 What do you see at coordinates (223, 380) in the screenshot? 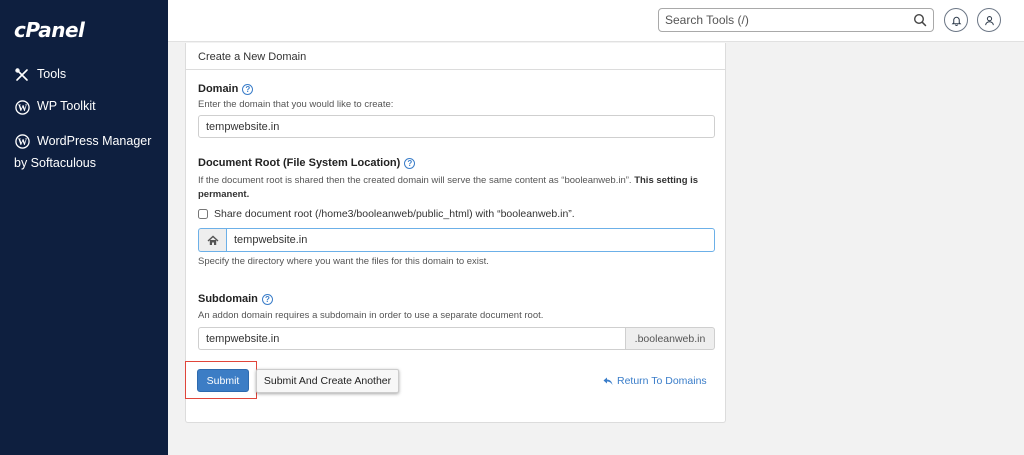
I see `submit-button: Submit` at bounding box center [223, 380].